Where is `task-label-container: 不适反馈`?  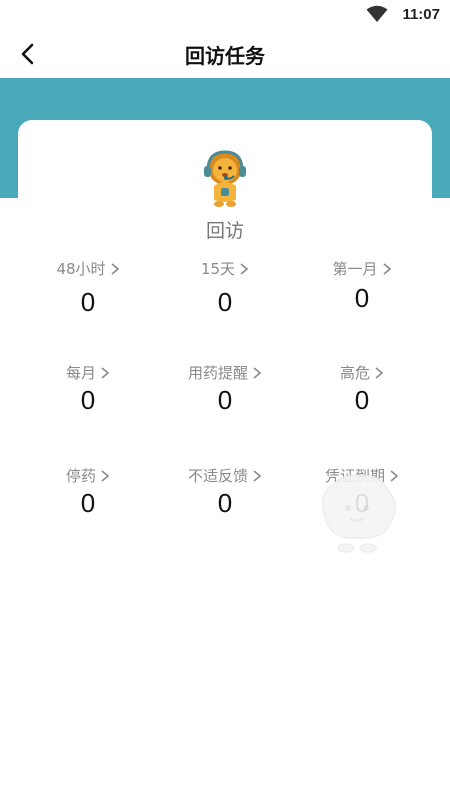 task-label-container: 不适反馈 is located at coordinates (225, 475).